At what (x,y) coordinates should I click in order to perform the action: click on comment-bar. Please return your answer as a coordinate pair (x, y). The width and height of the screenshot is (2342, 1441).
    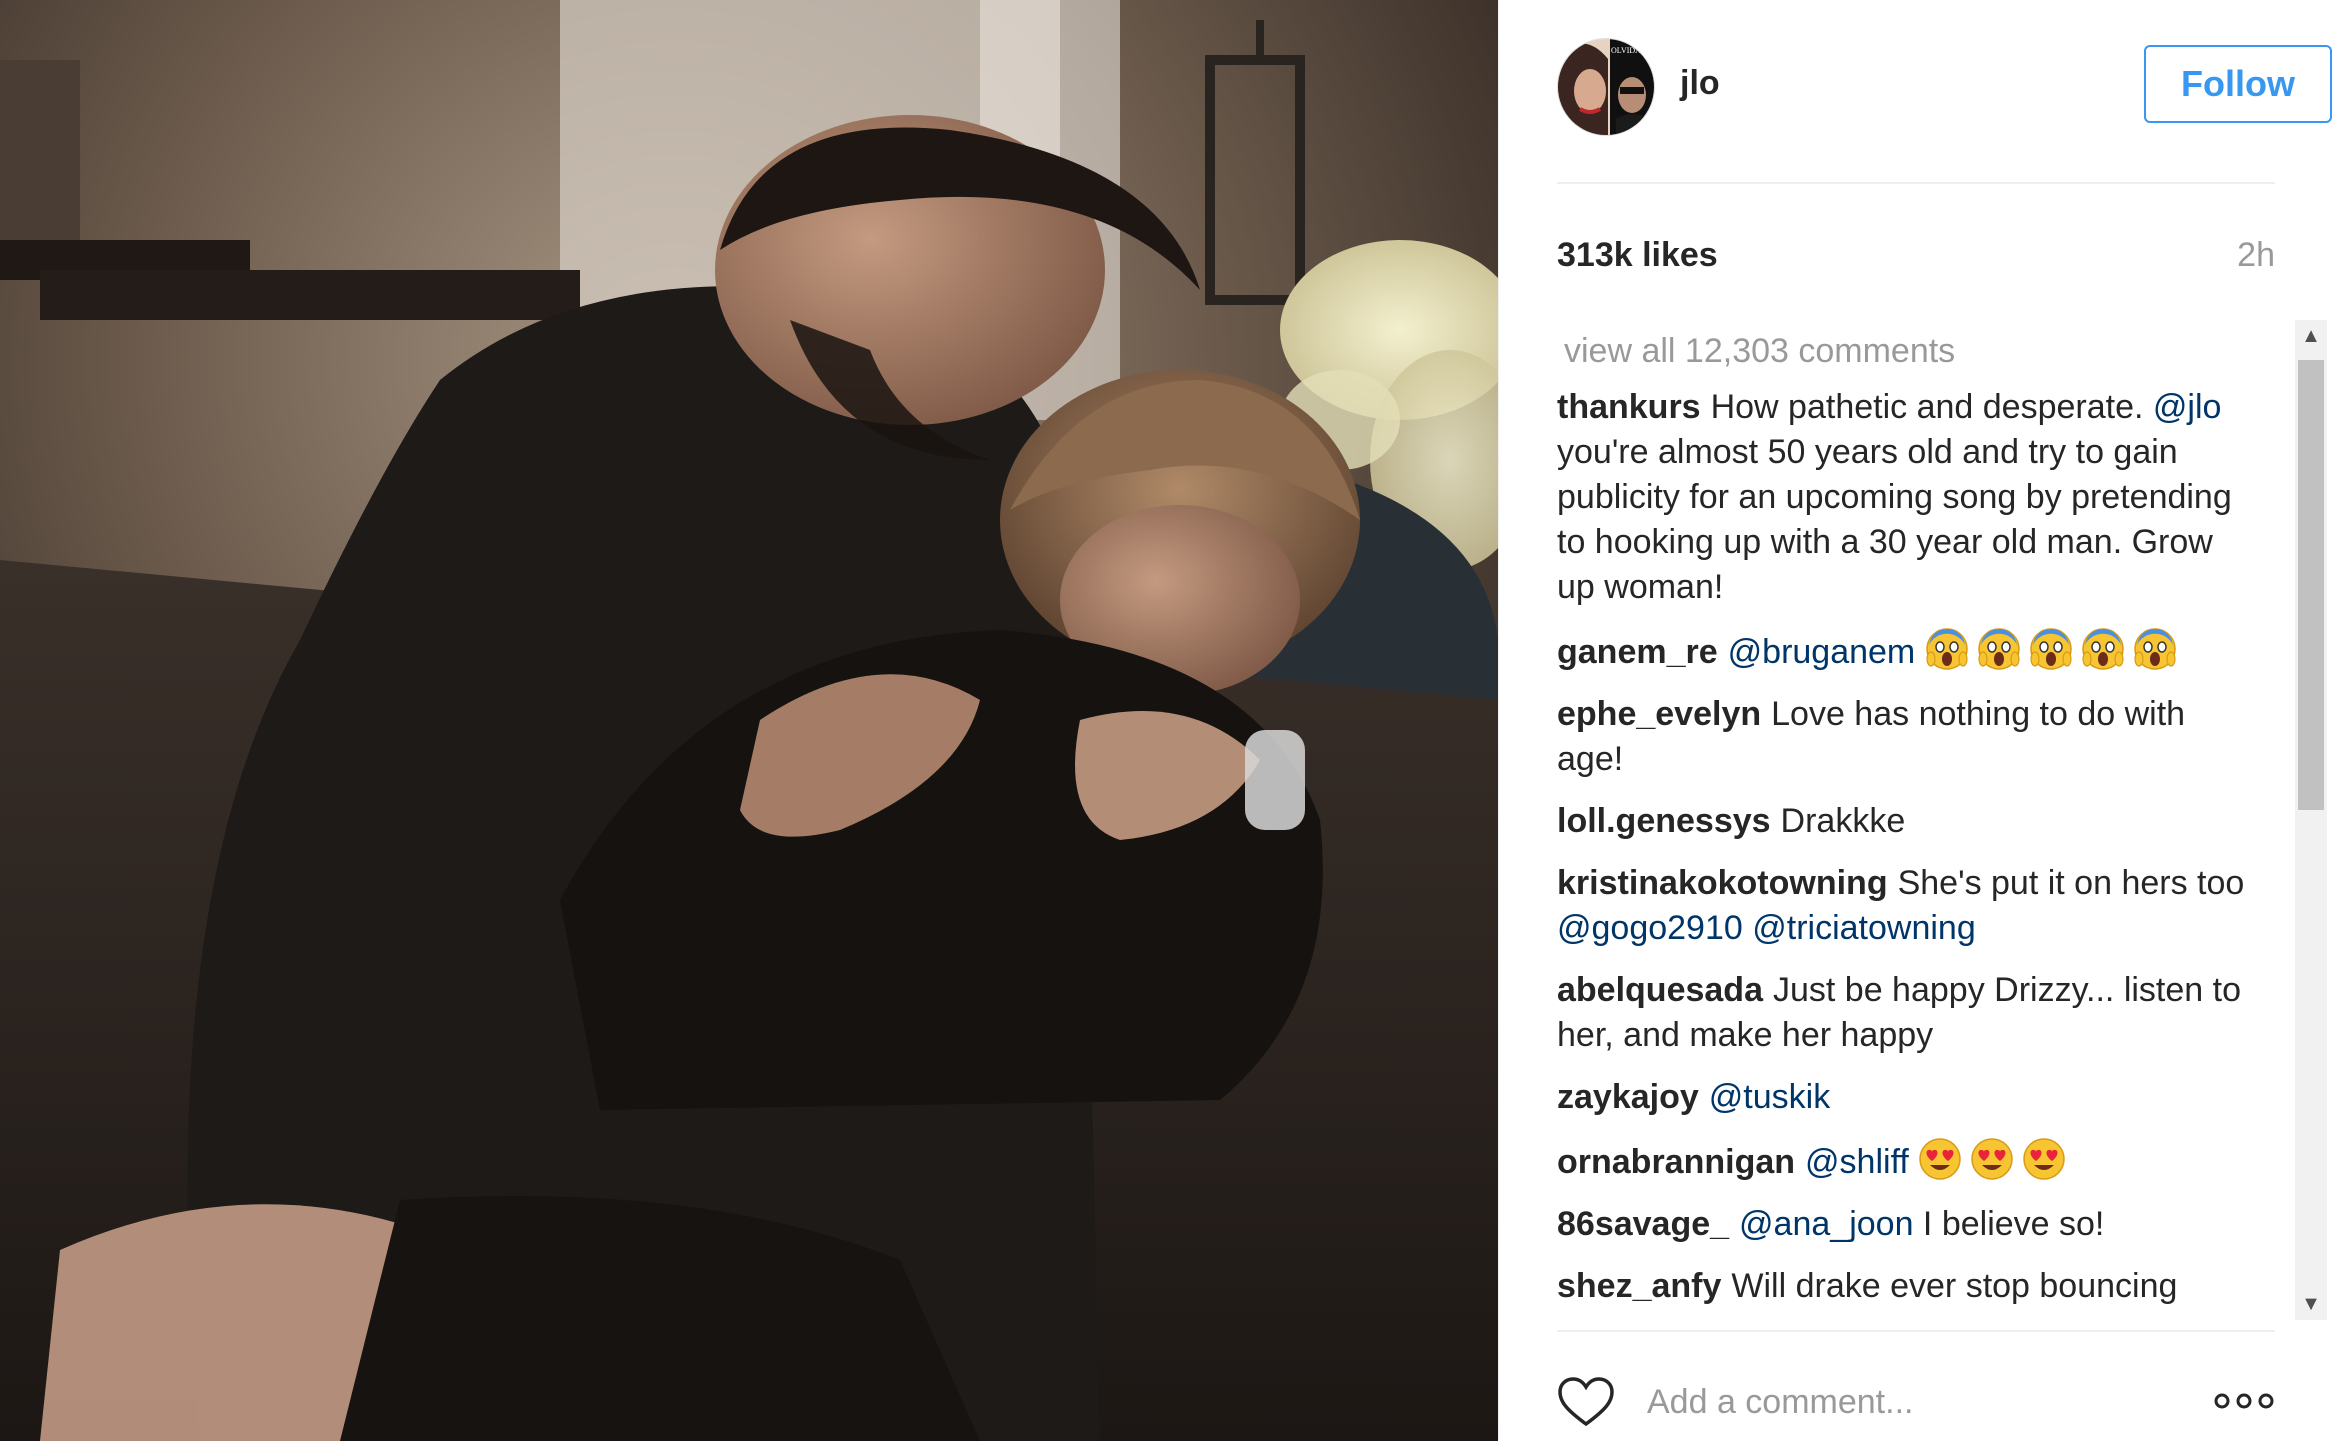
    Looking at the image, I should click on (1916, 1405).